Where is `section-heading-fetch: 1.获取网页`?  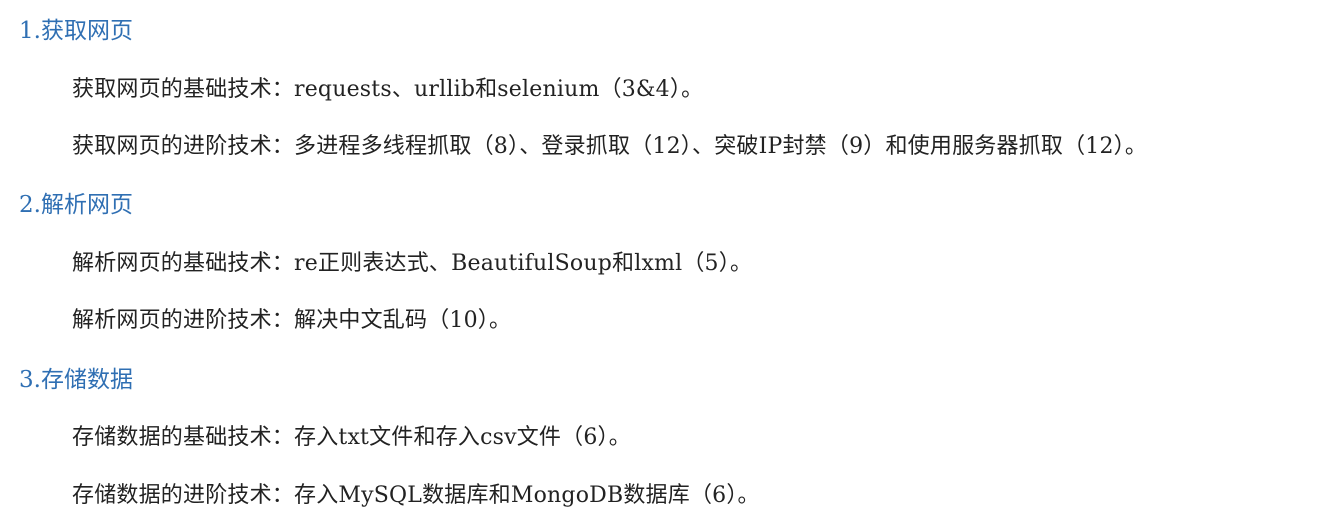
section-heading-fetch: 1.获取网页 is located at coordinates (76, 31).